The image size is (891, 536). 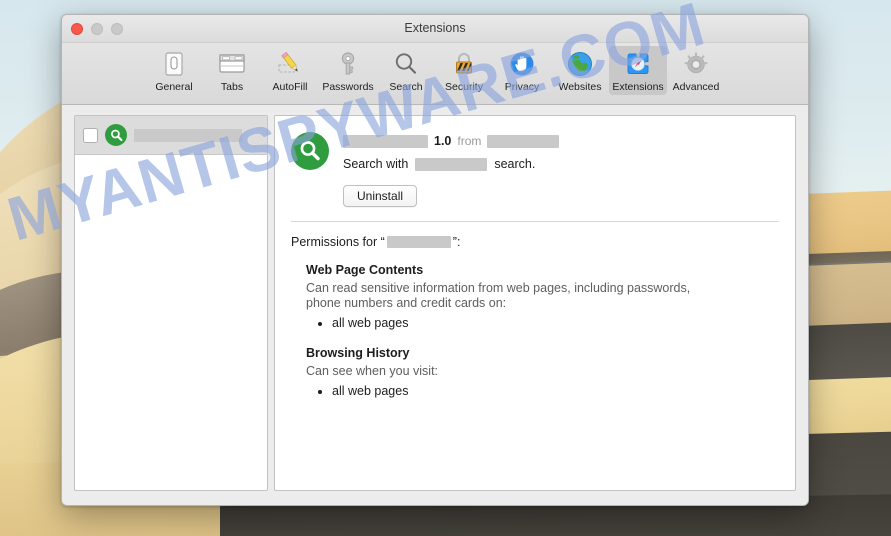 I want to click on toolbar-tab-passwords: Passwords, so click(x=348, y=70).